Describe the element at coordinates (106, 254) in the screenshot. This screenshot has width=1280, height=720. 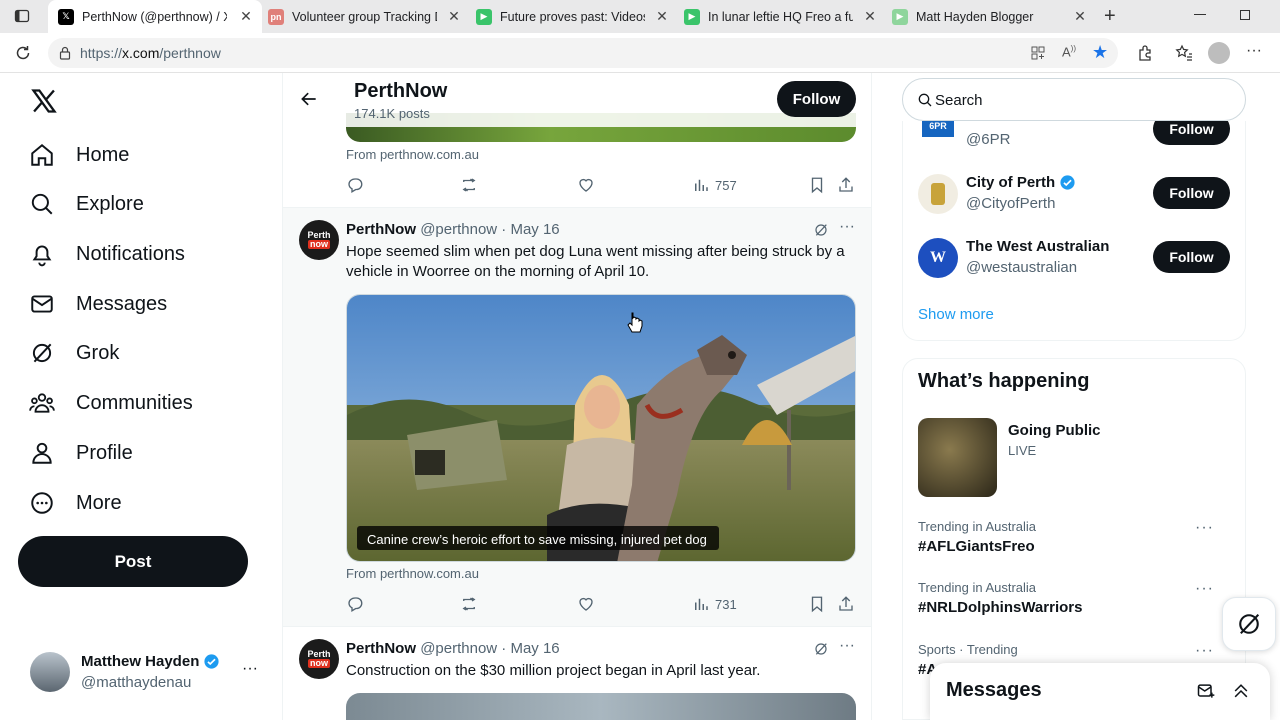
I see `nav-notifications: Notifications` at that location.